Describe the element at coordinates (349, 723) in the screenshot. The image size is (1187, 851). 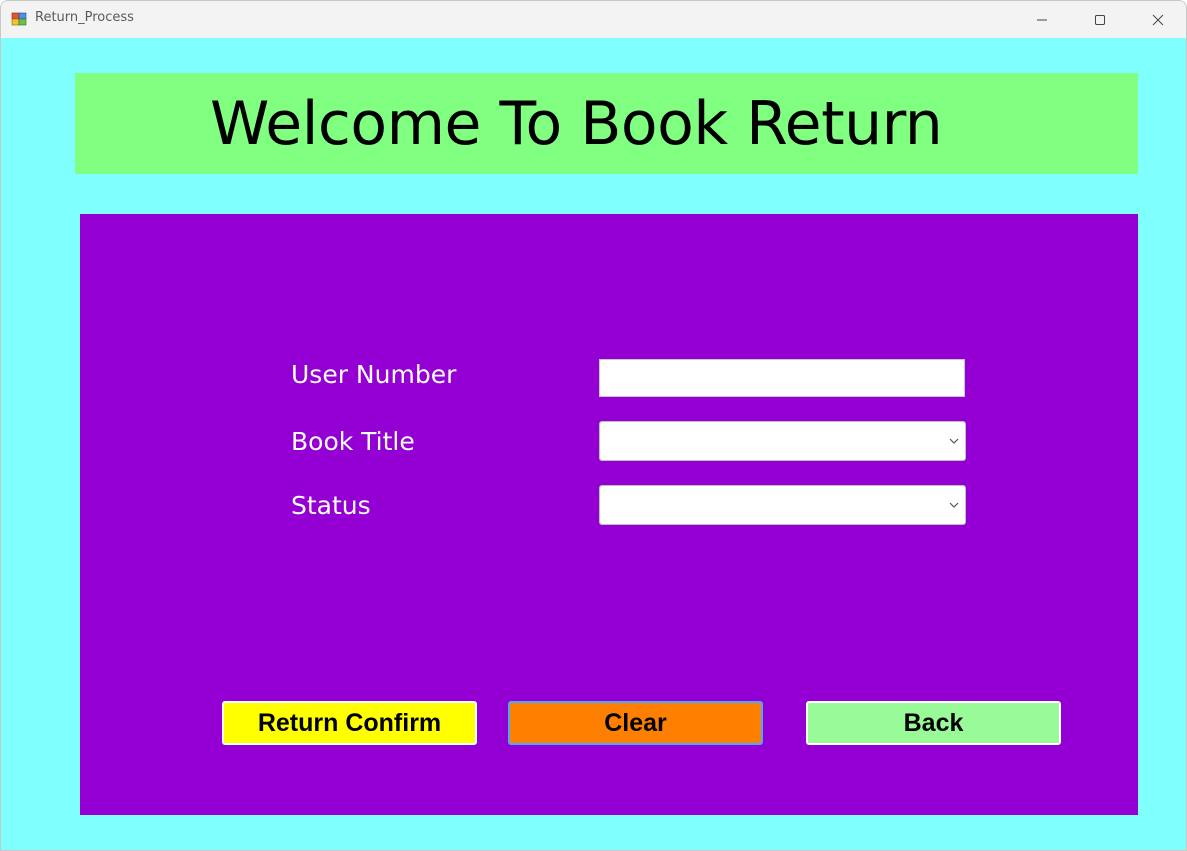
I see `return-confirm-button: Return Confirm` at that location.